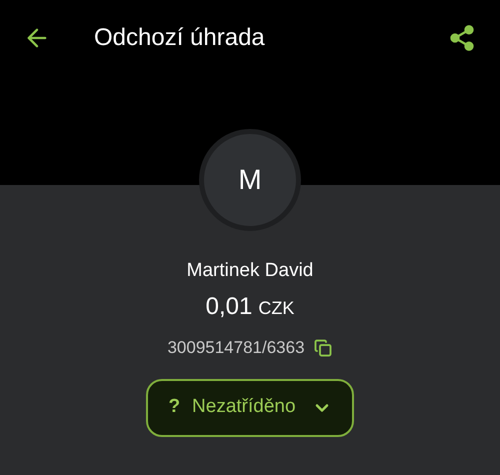 This screenshot has height=475, width=500. What do you see at coordinates (236, 348) in the screenshot?
I see `account-number: 3009514781/6363` at bounding box center [236, 348].